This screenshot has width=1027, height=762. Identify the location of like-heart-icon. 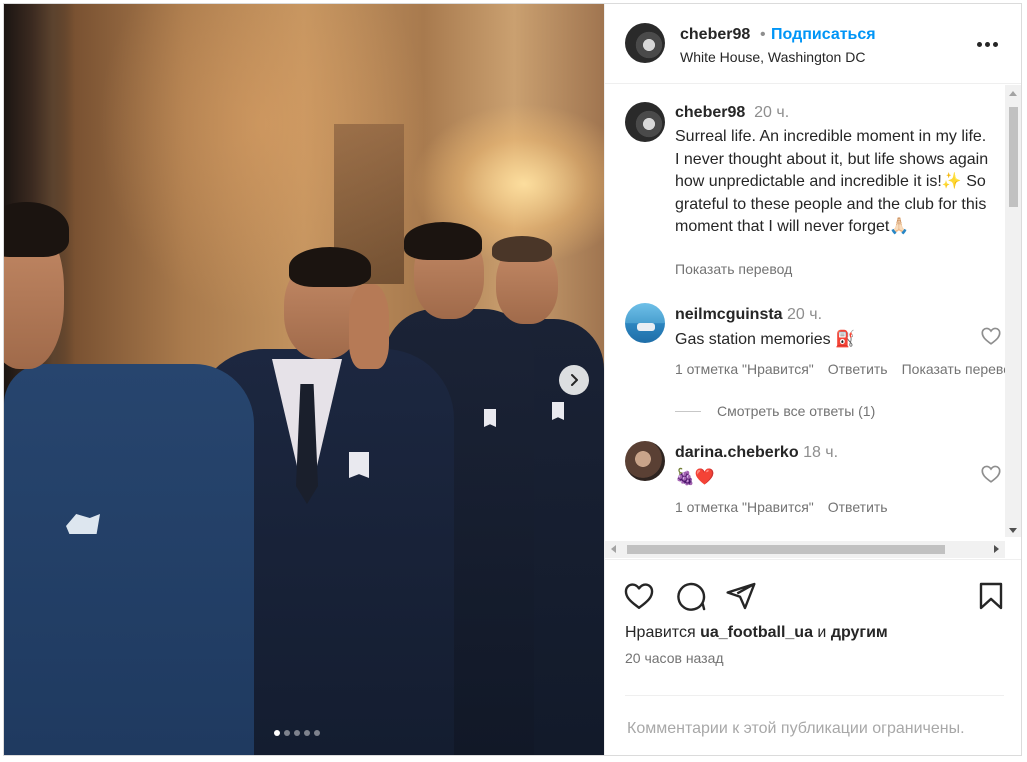
(639, 596).